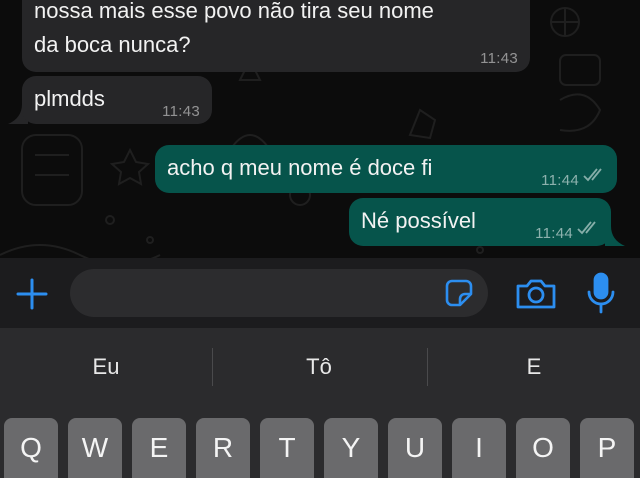 The image size is (640, 478). Describe the element at coordinates (300, 167) in the screenshot. I see `message-text: acho q meu nome é doce fi` at that location.